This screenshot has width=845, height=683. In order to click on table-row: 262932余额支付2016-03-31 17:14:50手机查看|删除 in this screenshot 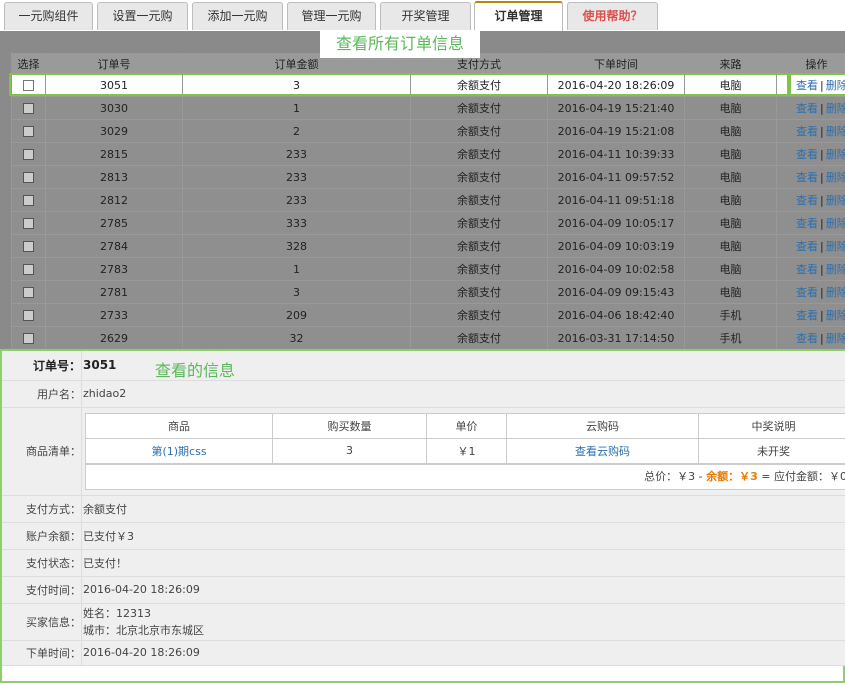, I will do `click(428, 338)`.